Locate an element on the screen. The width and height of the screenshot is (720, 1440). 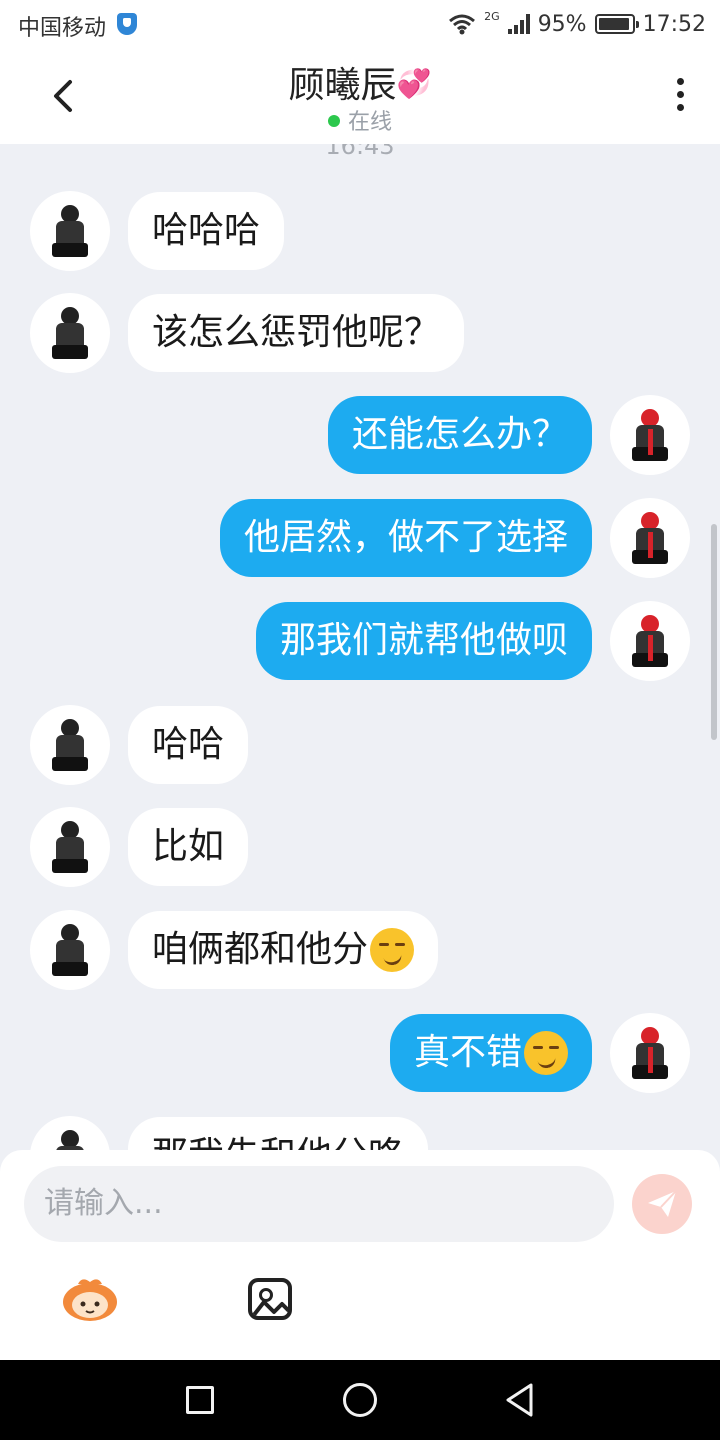
message-bubble: 哈哈哈 is located at coordinates (206, 231).